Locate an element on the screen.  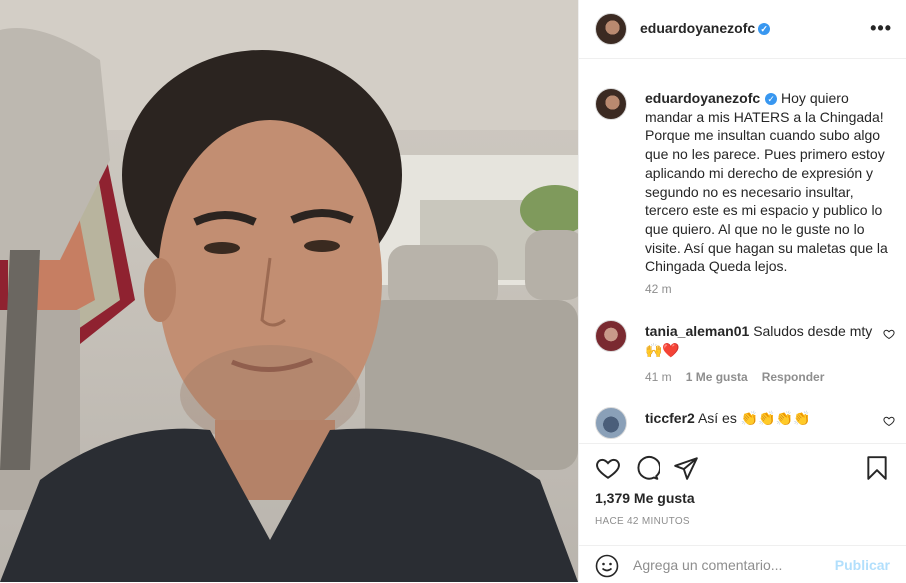
comment-text: Así es 👏👏👏👏 is located at coordinates (754, 418).